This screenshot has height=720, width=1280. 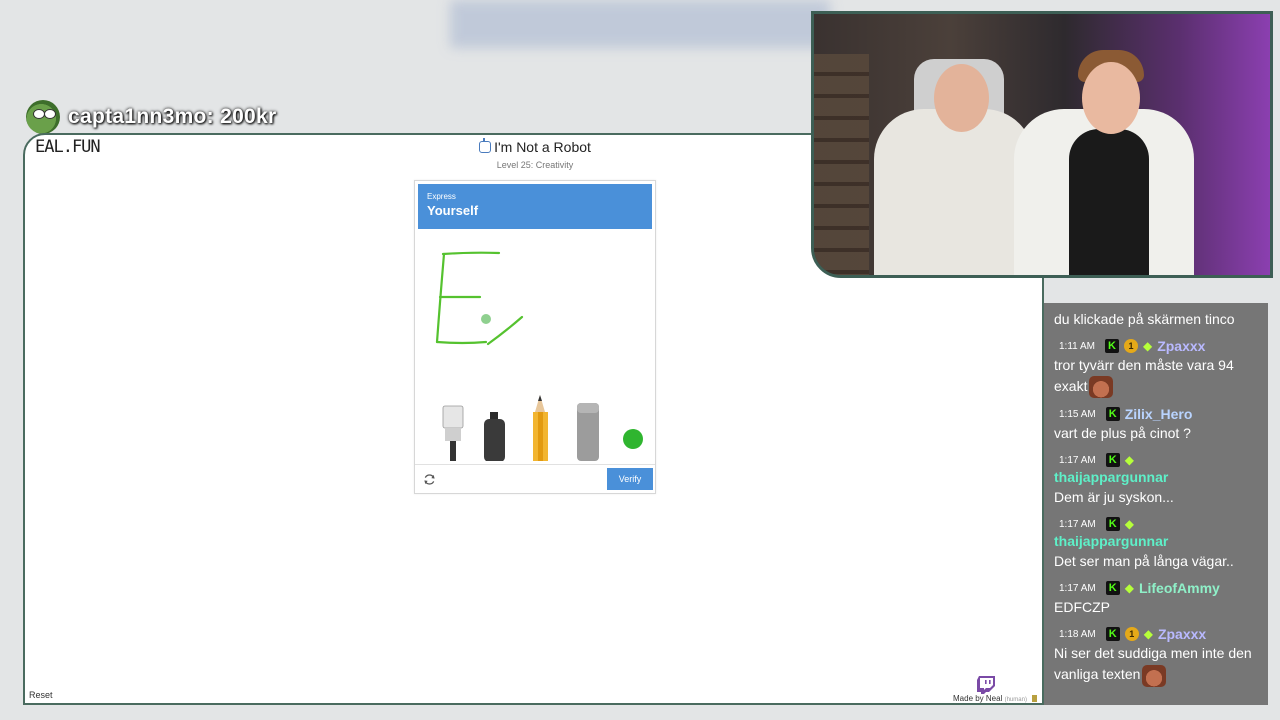 I want to click on page-title-text: I'm Not a Robot, so click(x=542, y=147).